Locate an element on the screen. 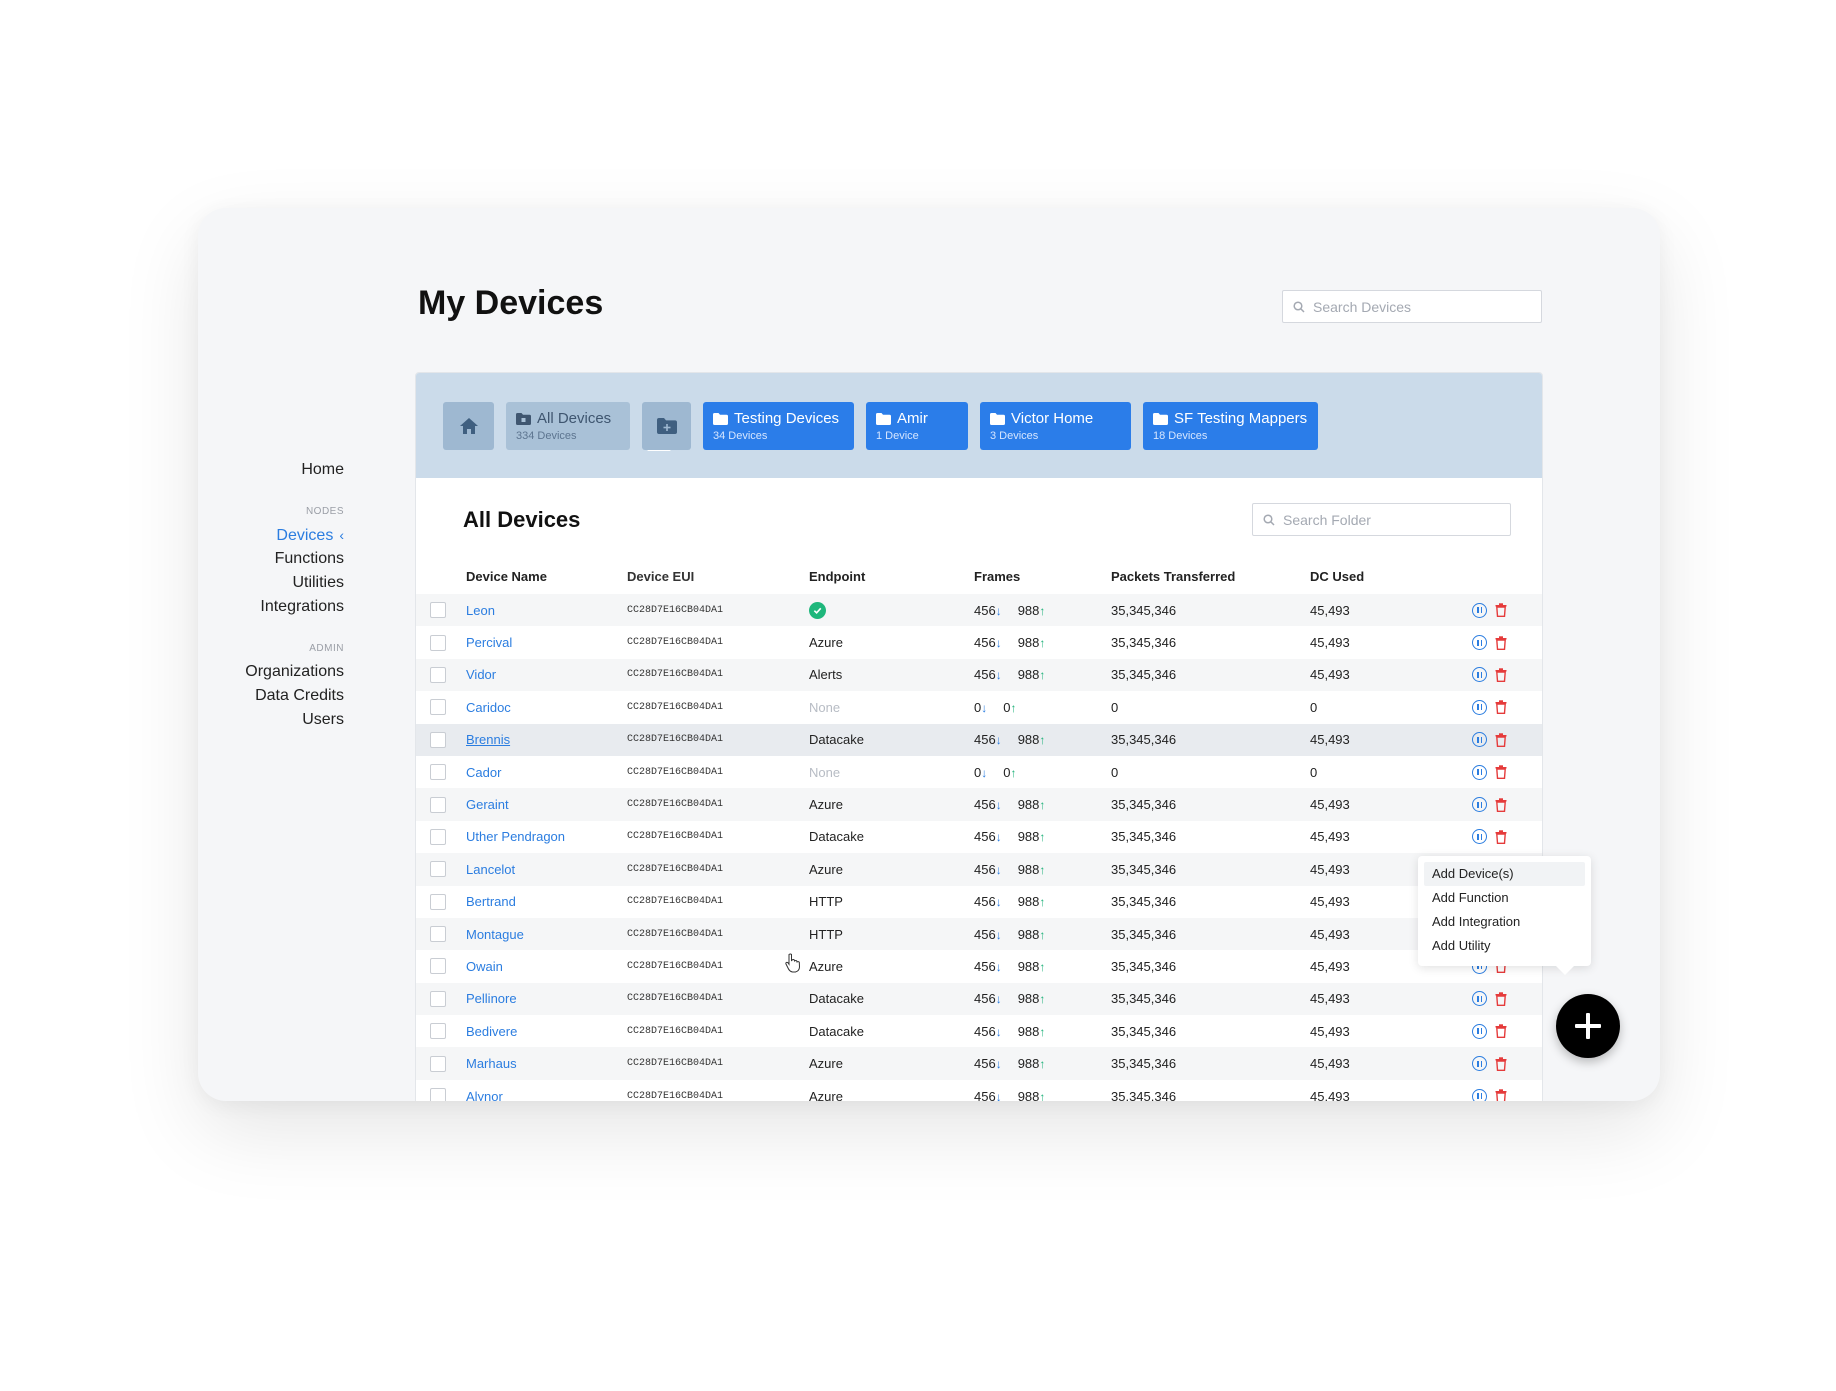 Image resolution: width=1836 pixels, height=1391 pixels. device-name-link: Owain is located at coordinates (484, 966).